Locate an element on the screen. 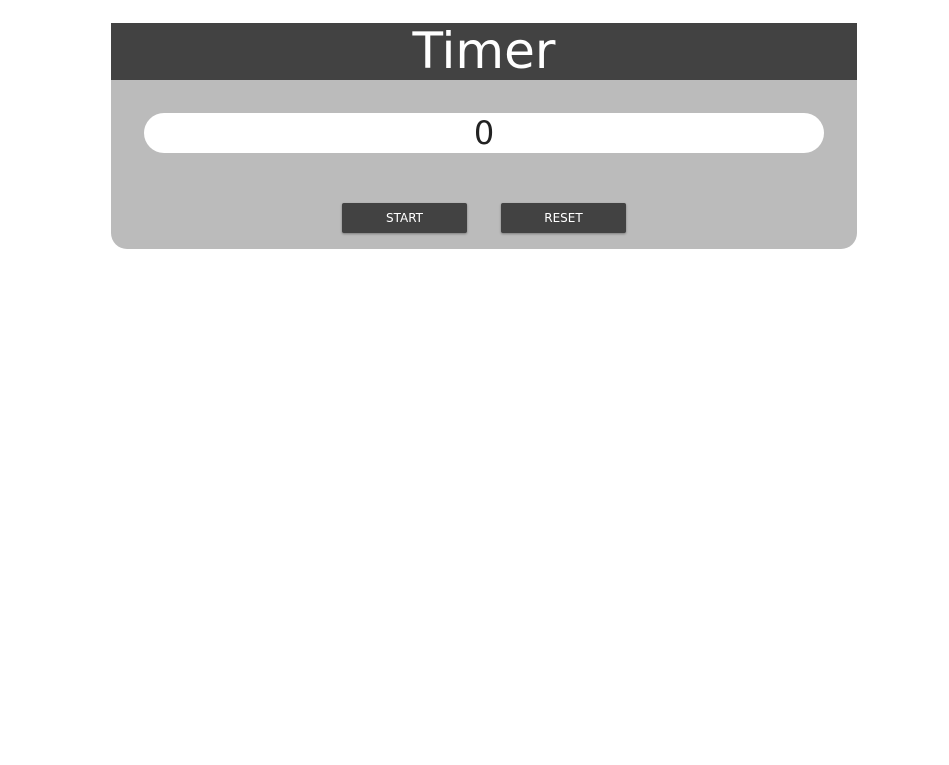  reset-button: RESET is located at coordinates (563, 218).